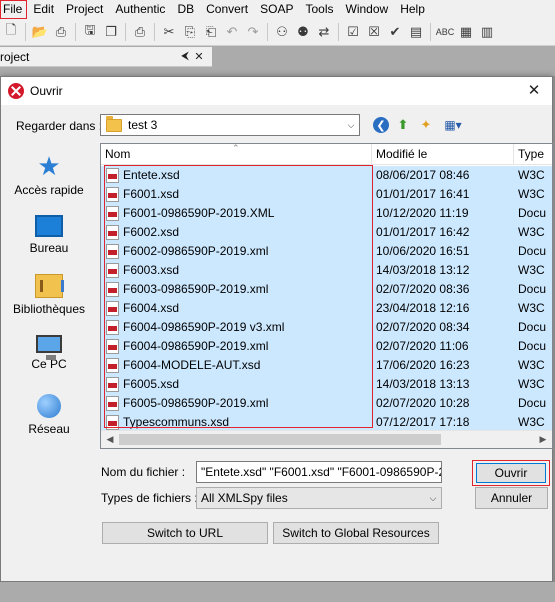  What do you see at coordinates (319, 498) in the screenshot?
I see `filetype-dropdown: All XMLSpy files ⌵` at bounding box center [319, 498].